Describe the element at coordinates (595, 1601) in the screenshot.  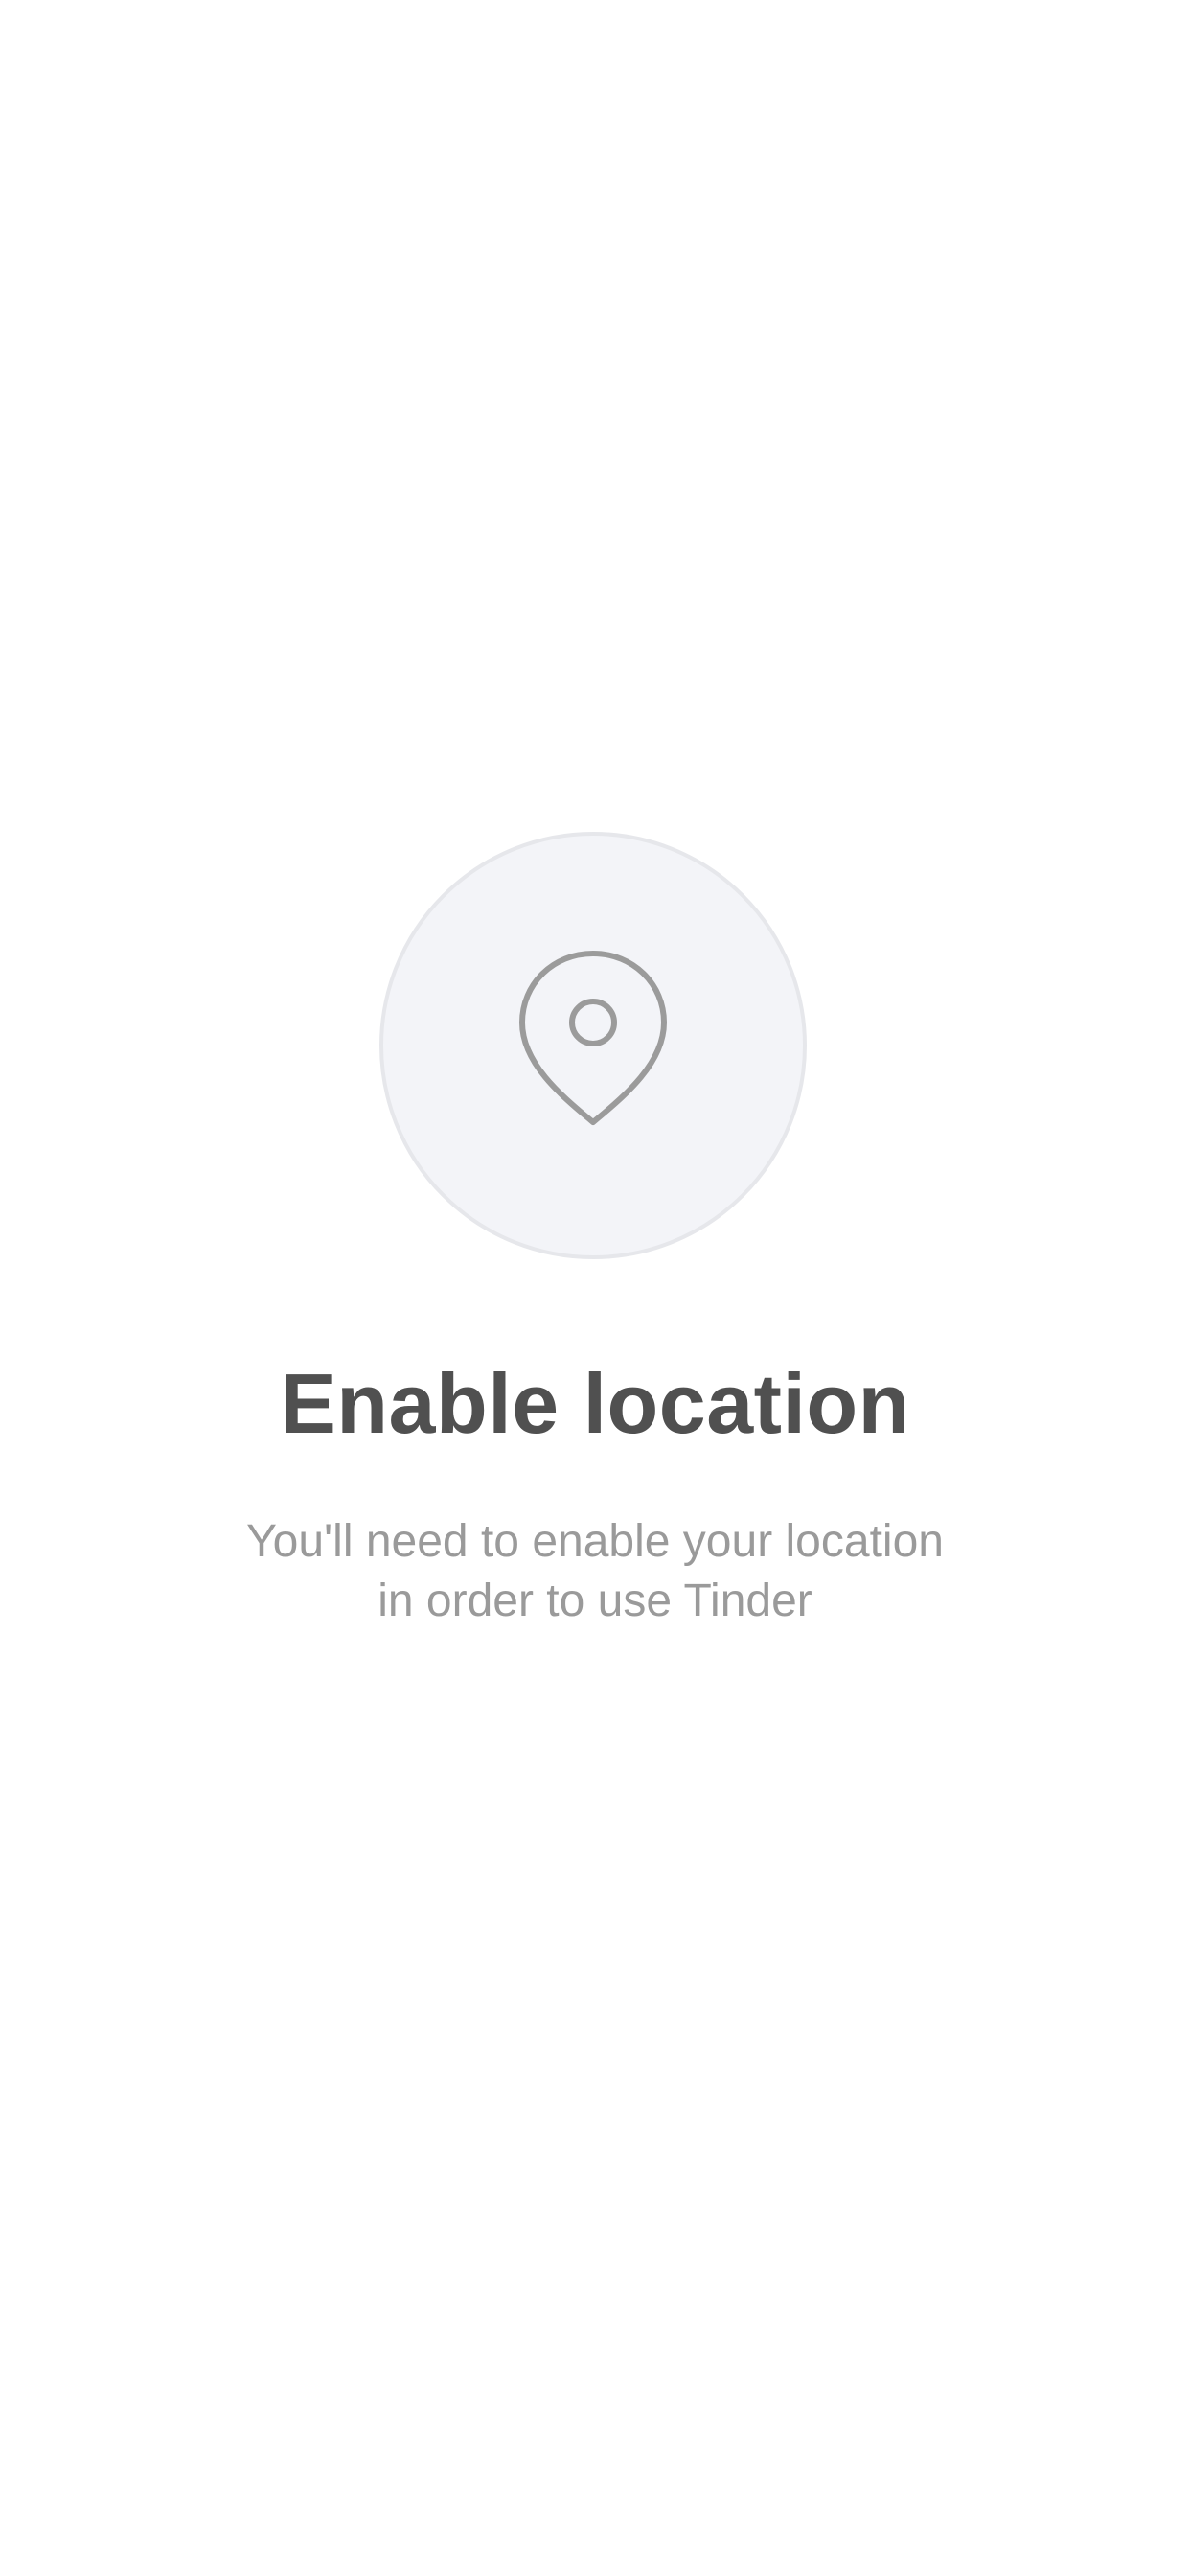
I see `subtitle-line-2: in order to use Tinder` at that location.